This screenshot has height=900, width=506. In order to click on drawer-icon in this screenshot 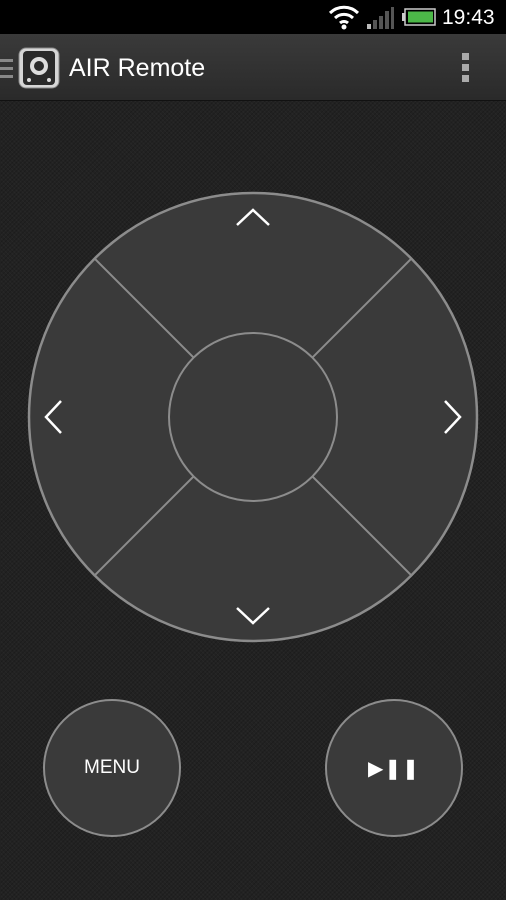, I will do `click(7, 68)`.